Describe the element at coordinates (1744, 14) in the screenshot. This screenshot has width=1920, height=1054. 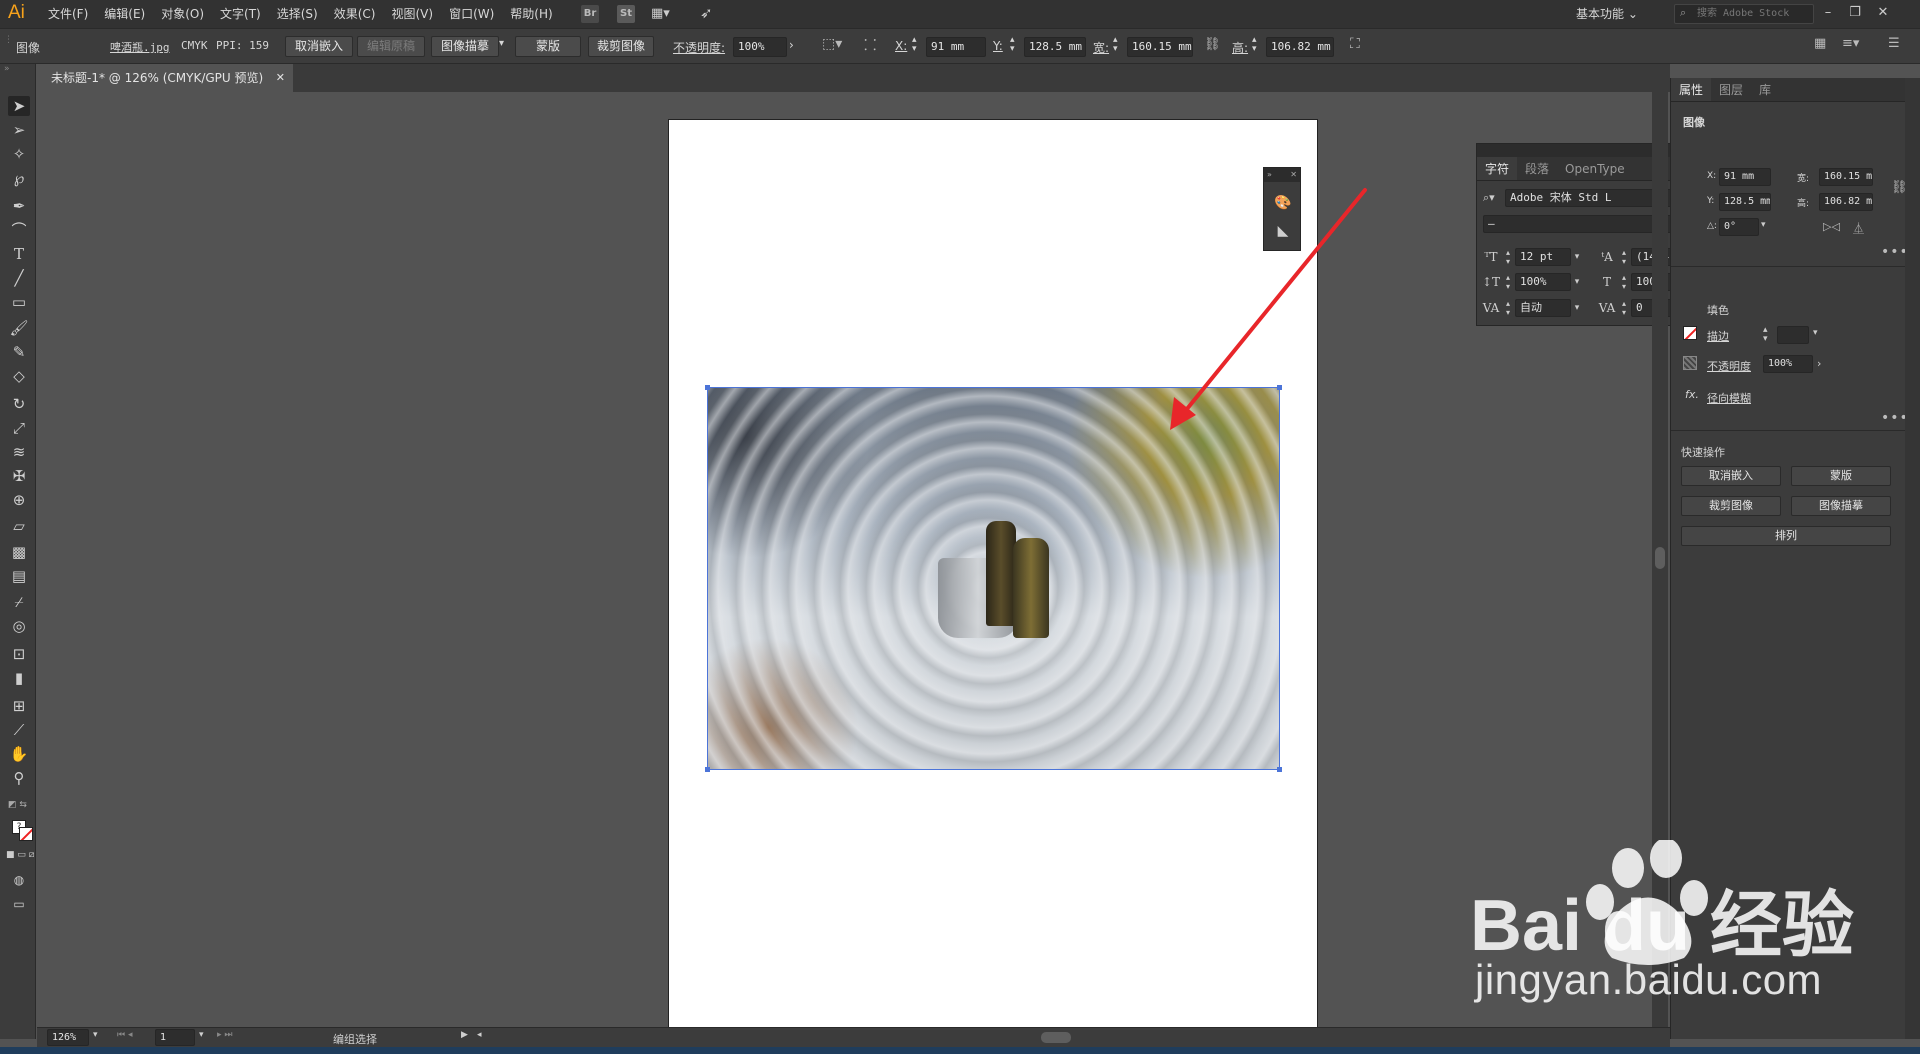
I see `stock-search-input: 搜索 Adobe Stock` at that location.